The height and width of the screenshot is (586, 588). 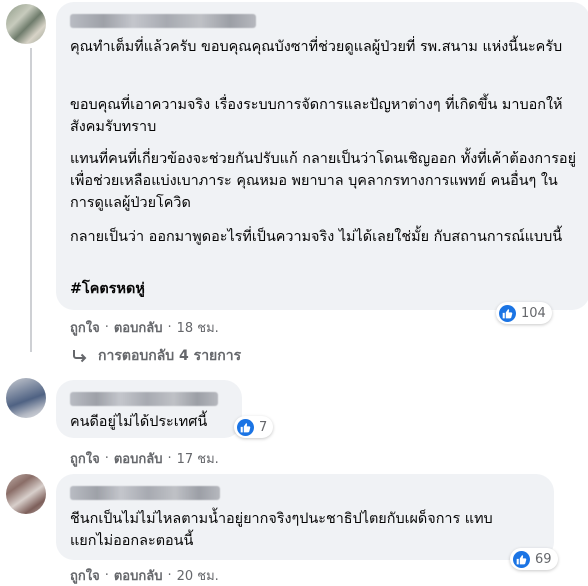 I want to click on reply-arrow-icon, so click(x=80, y=356).